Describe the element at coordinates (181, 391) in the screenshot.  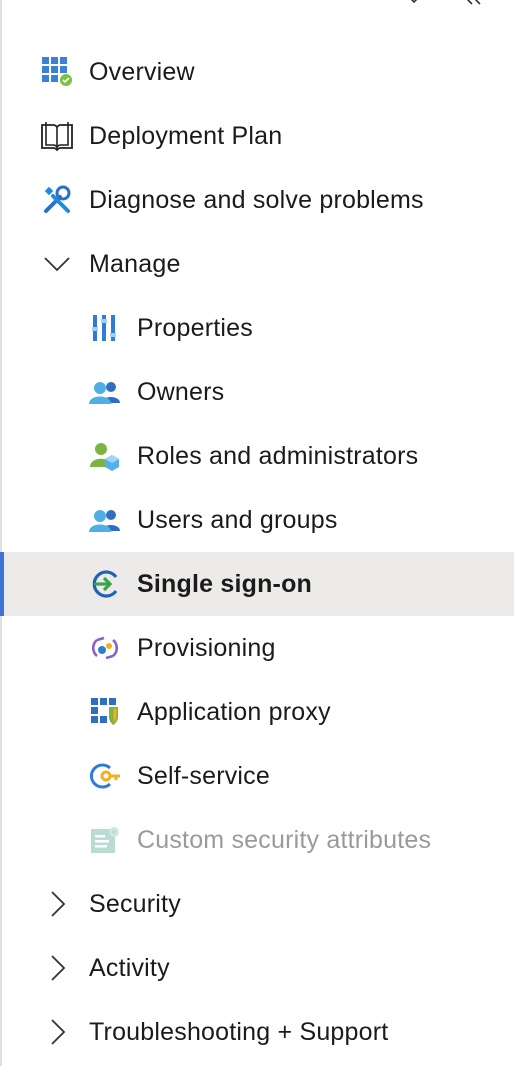
I see `sidebar-item-label: Owners` at that location.